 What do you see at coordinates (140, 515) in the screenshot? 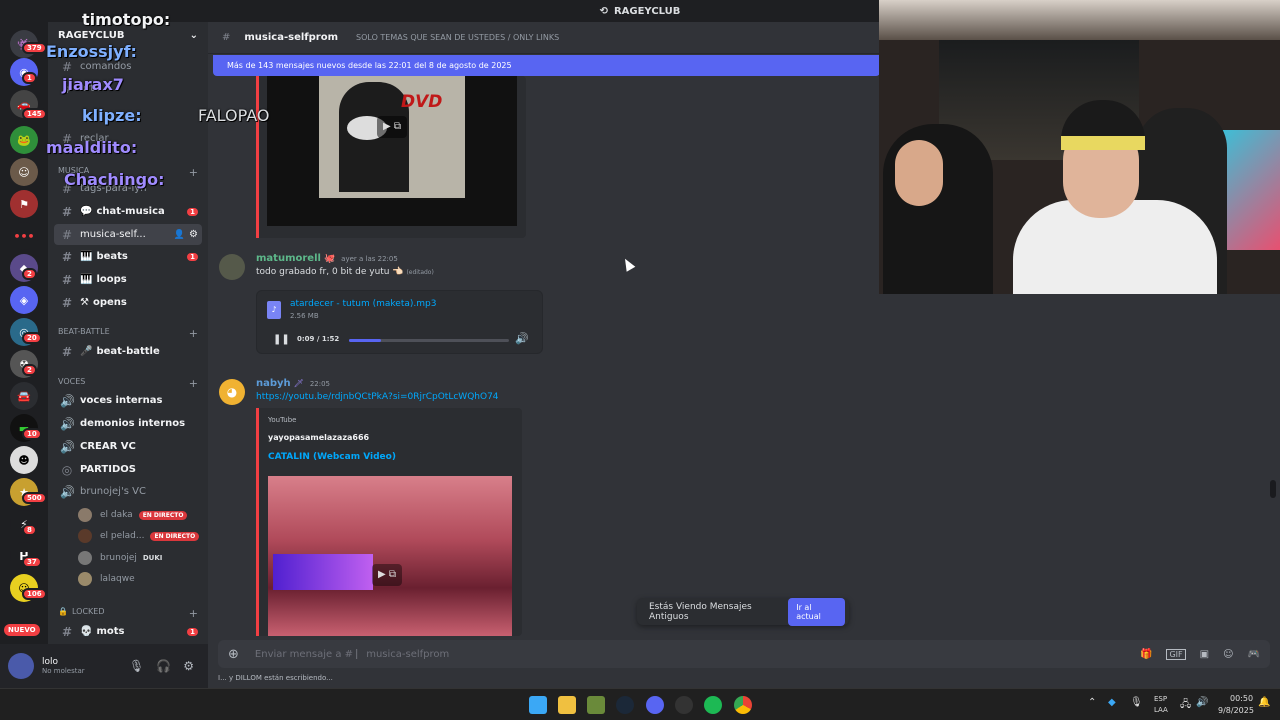
I see `voice-user: el daka EN DIRECTO` at bounding box center [140, 515].